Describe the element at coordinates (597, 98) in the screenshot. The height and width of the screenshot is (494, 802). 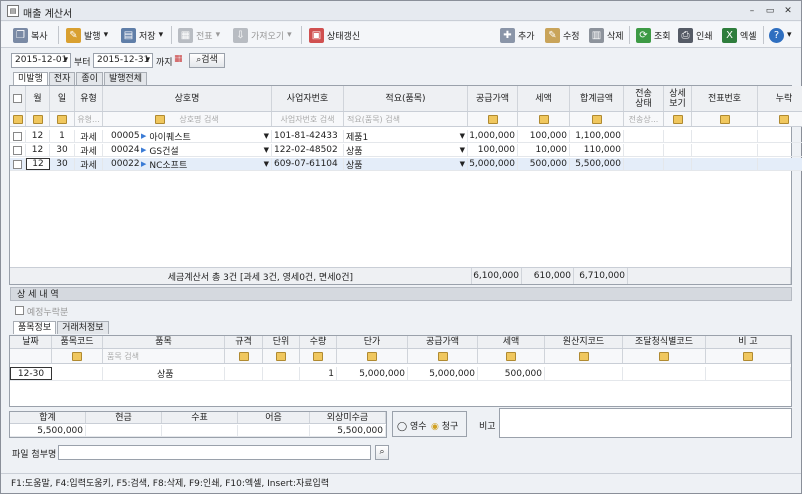
I see `col-total: 합계금액` at that location.